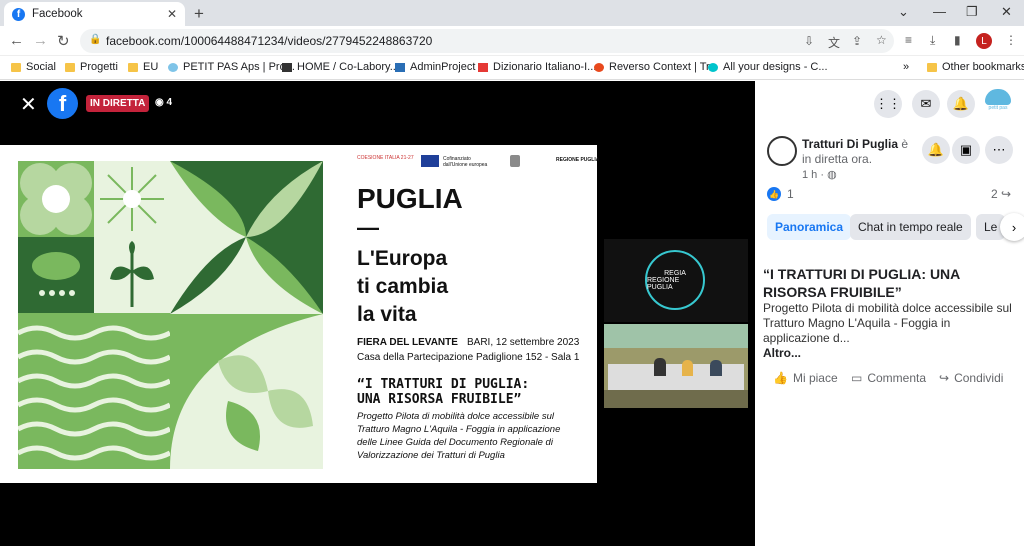 This screenshot has width=1024, height=546. Describe the element at coordinates (515, 161) in the screenshot. I see `italy-emblem-icon` at that location.